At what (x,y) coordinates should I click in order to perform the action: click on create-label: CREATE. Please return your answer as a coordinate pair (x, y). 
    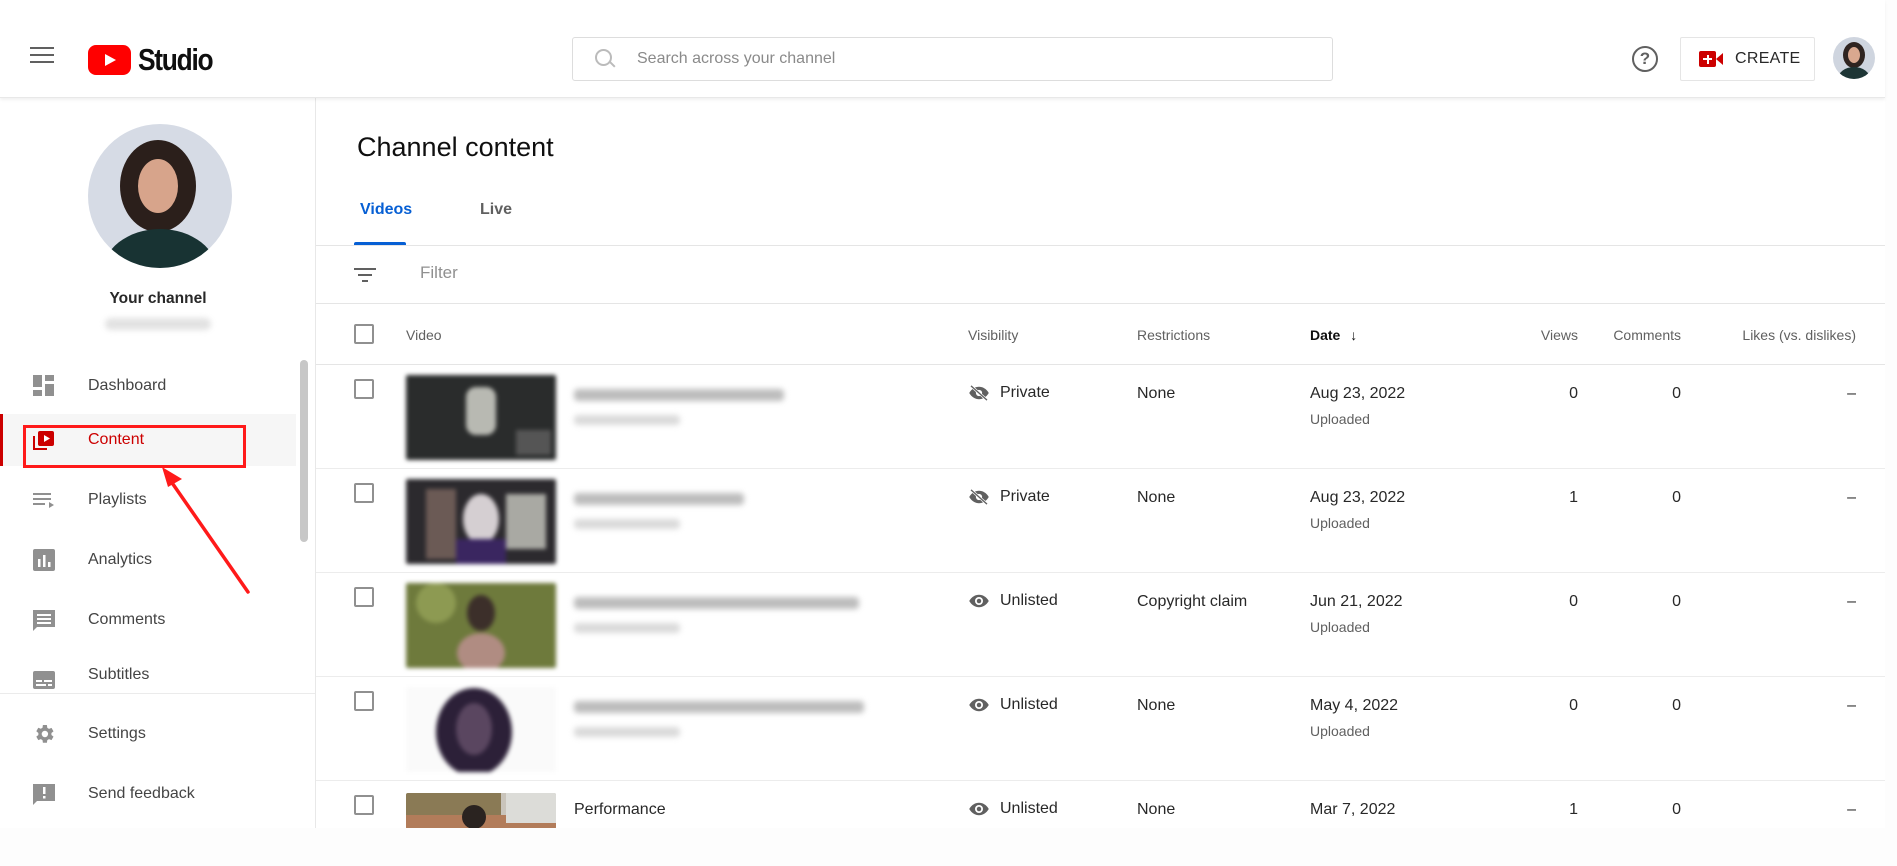
    Looking at the image, I should click on (1768, 58).